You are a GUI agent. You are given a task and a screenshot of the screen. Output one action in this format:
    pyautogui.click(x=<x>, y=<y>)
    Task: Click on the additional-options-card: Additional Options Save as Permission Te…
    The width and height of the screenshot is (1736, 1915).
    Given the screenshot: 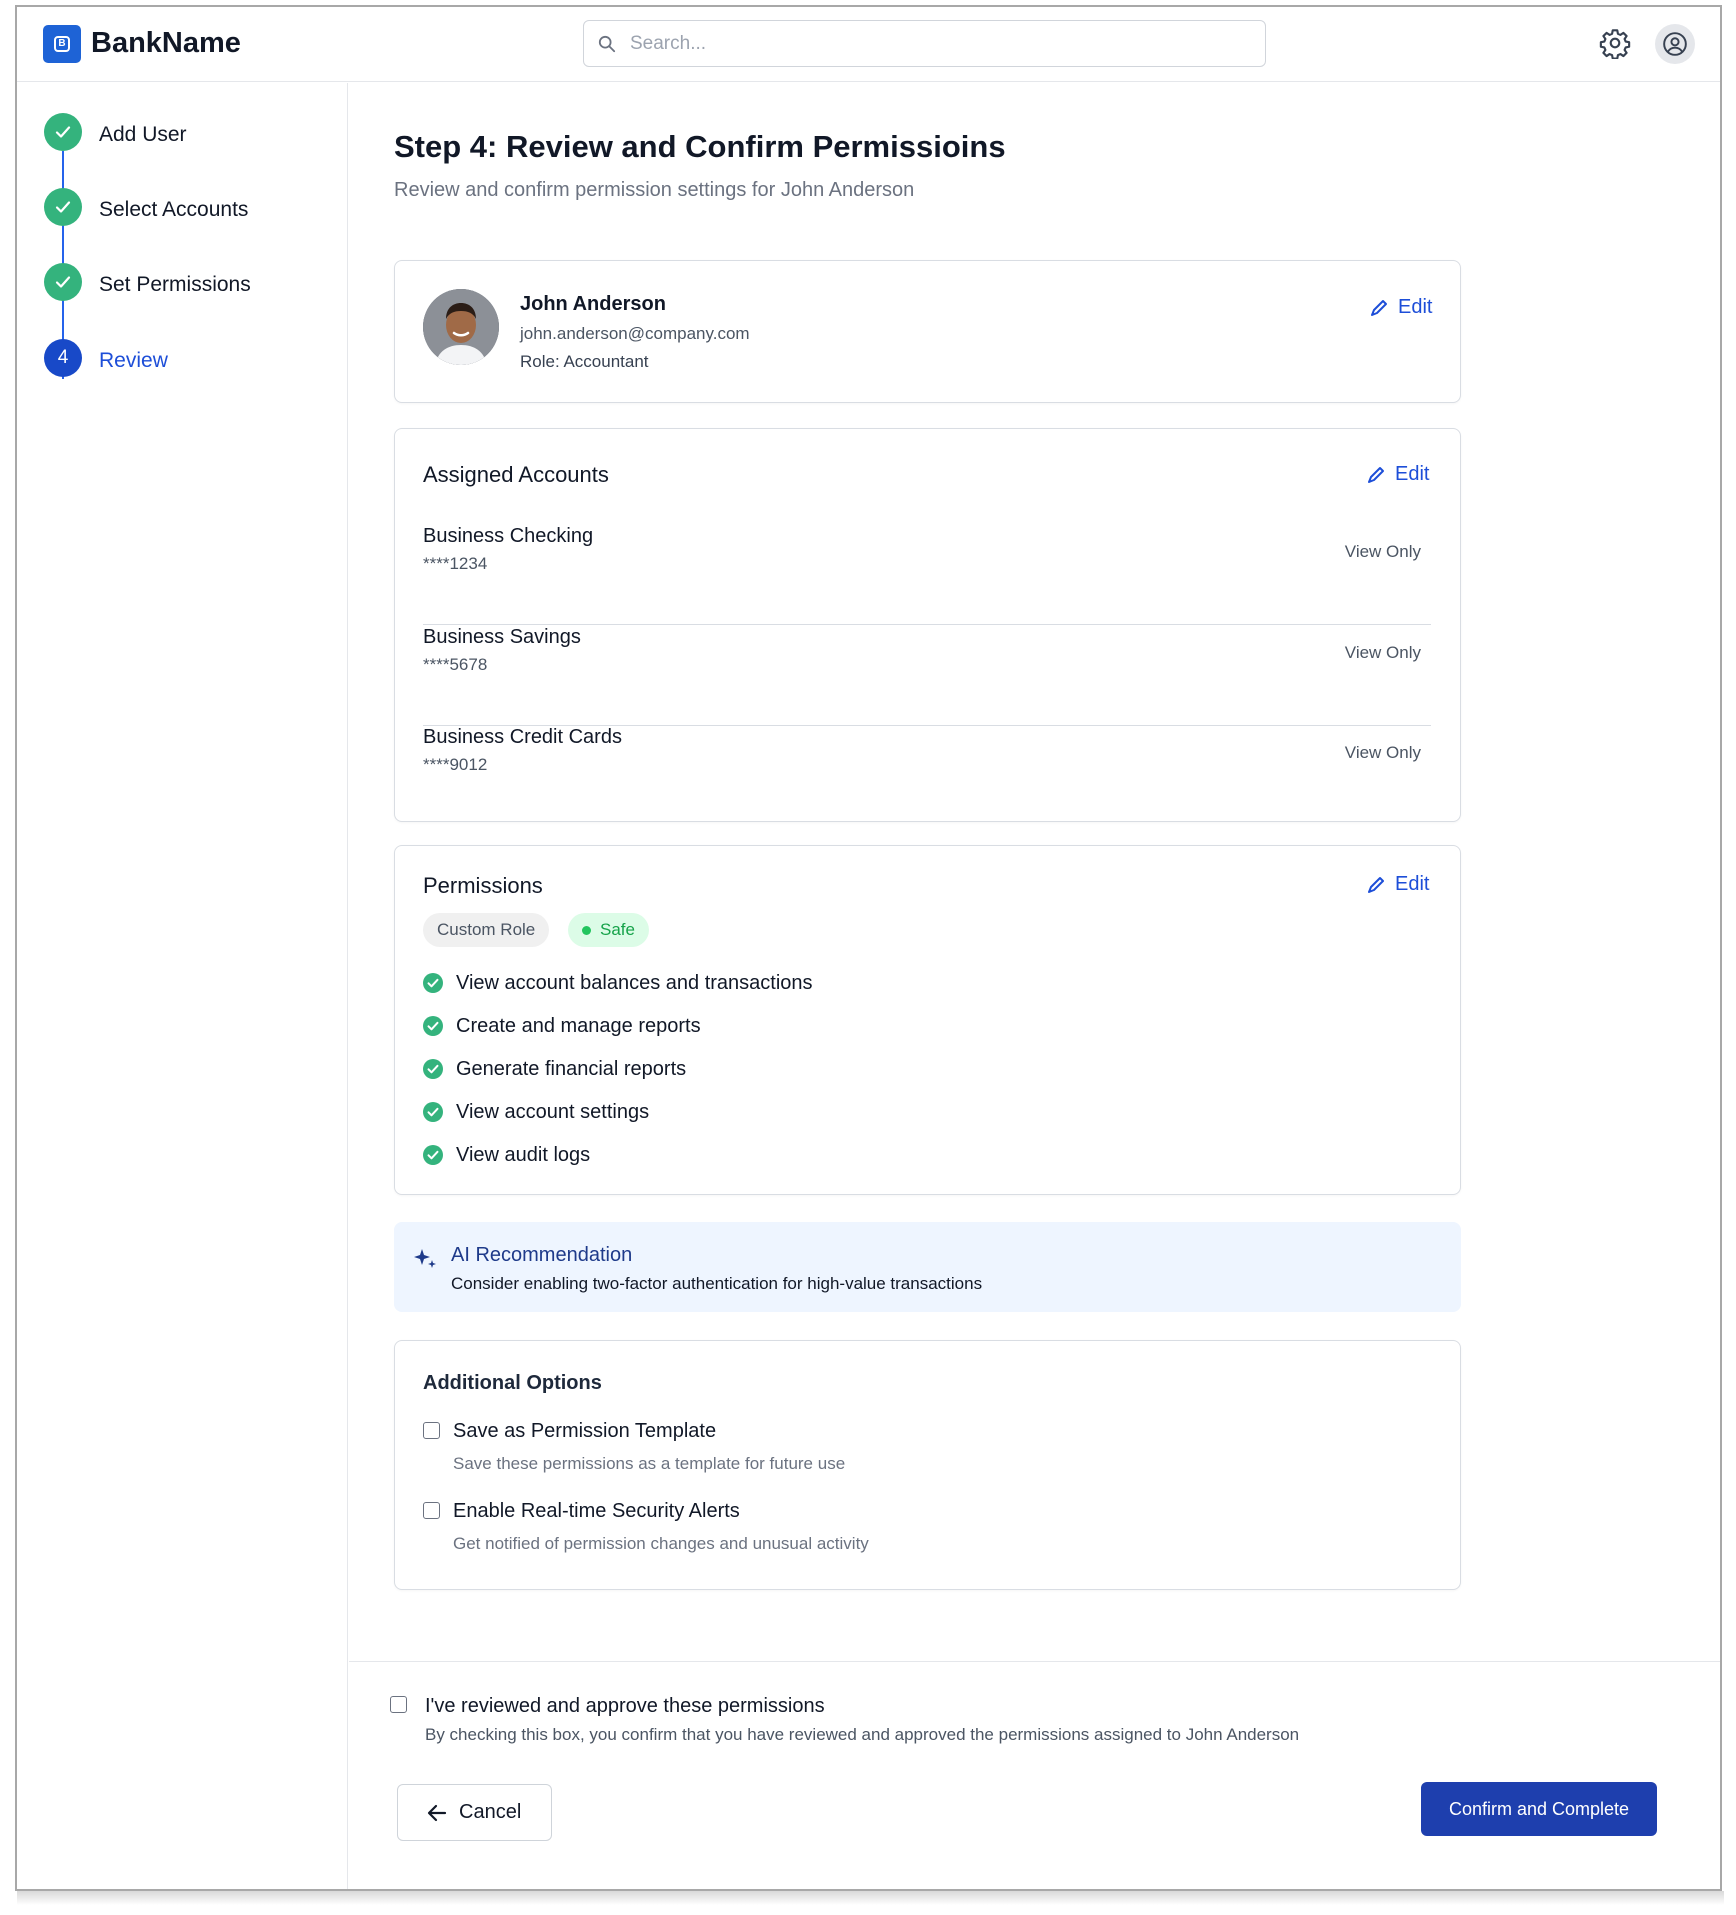 What is the action you would take?
    pyautogui.click(x=927, y=1465)
    